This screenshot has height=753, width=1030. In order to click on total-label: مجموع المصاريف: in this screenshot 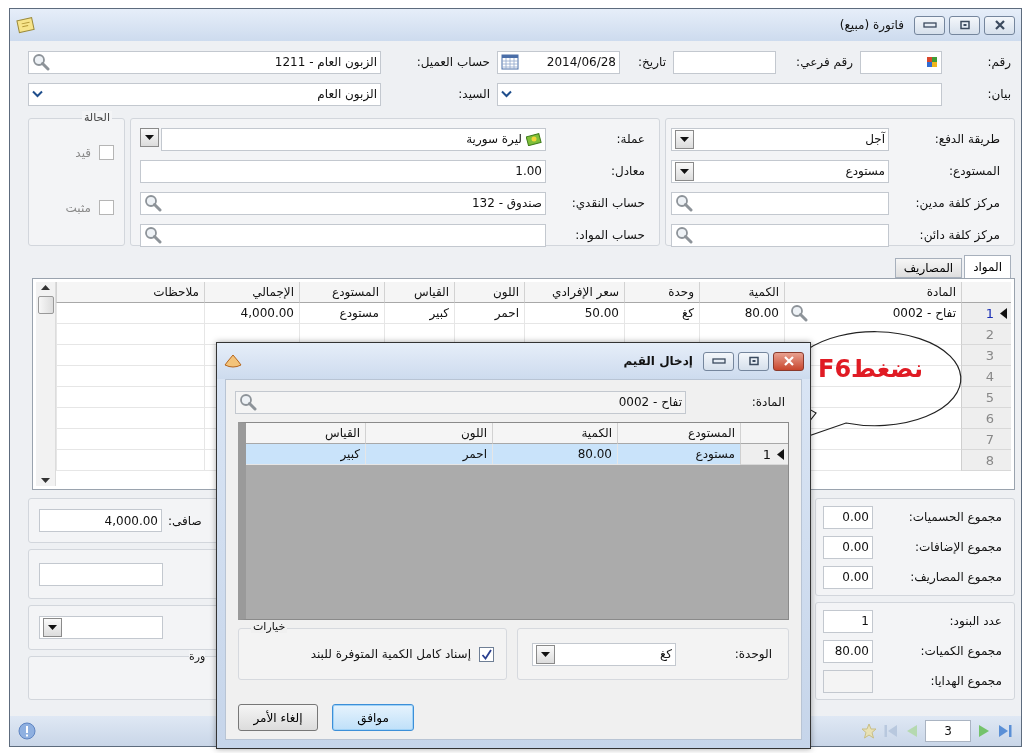, I will do `click(956, 577)`.